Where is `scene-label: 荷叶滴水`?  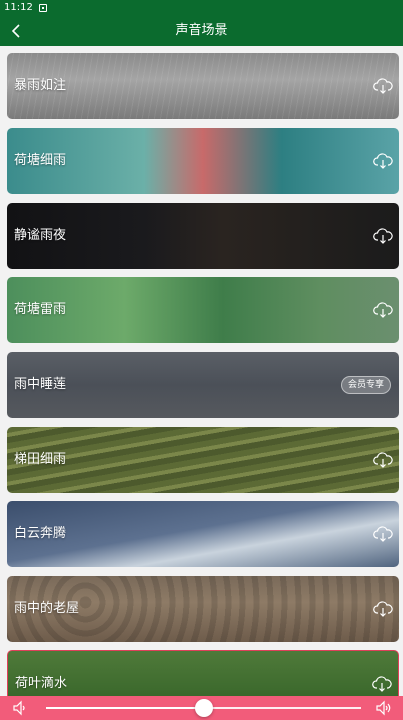
scene-label: 荷叶滴水 is located at coordinates (41, 683).